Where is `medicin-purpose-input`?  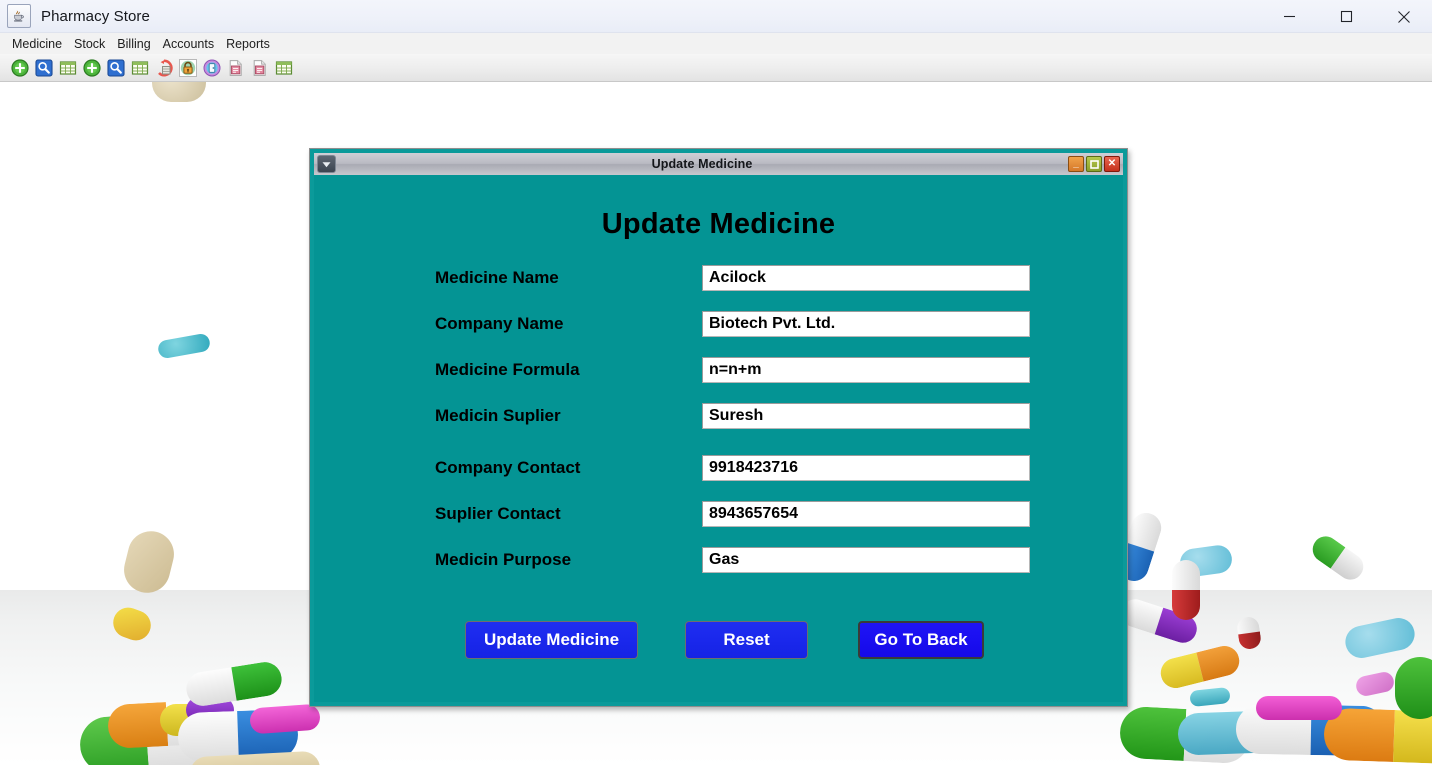 medicin-purpose-input is located at coordinates (866, 560).